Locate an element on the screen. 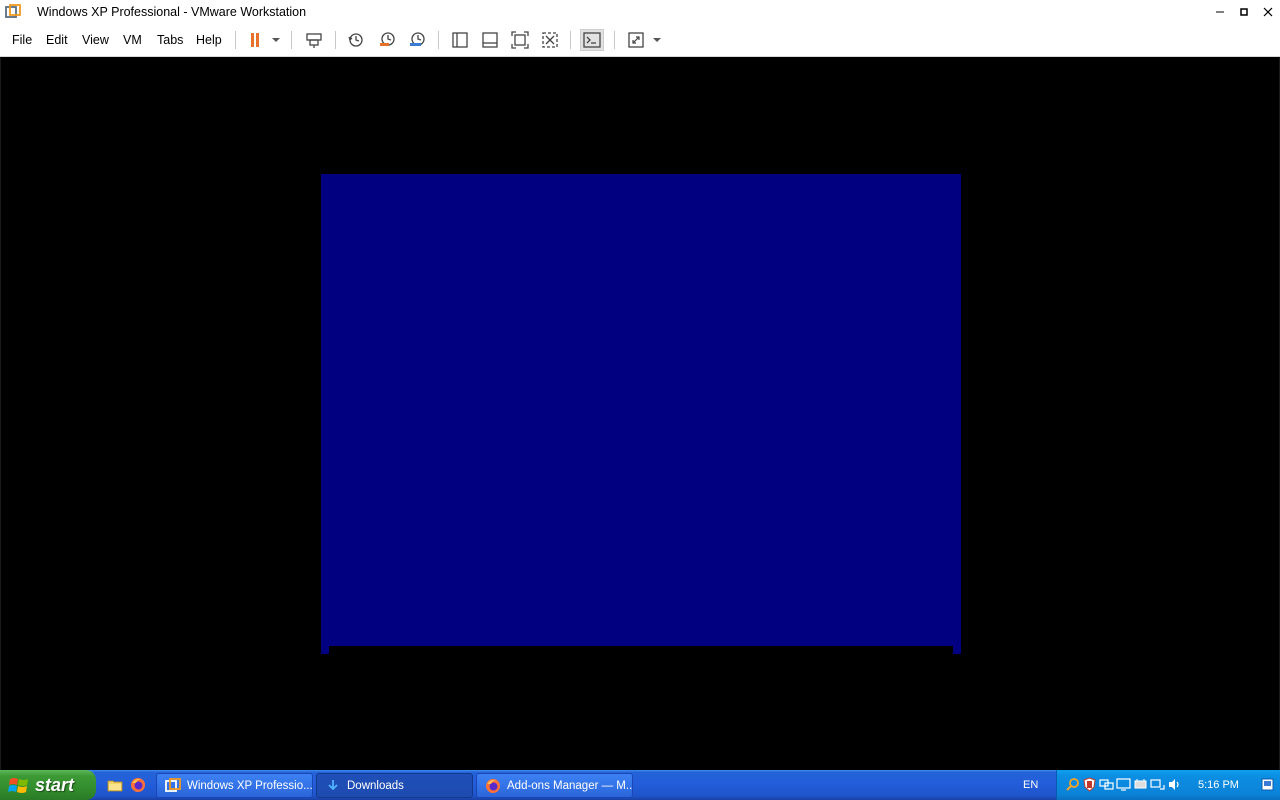  show-library-button is located at coordinates (460, 40).